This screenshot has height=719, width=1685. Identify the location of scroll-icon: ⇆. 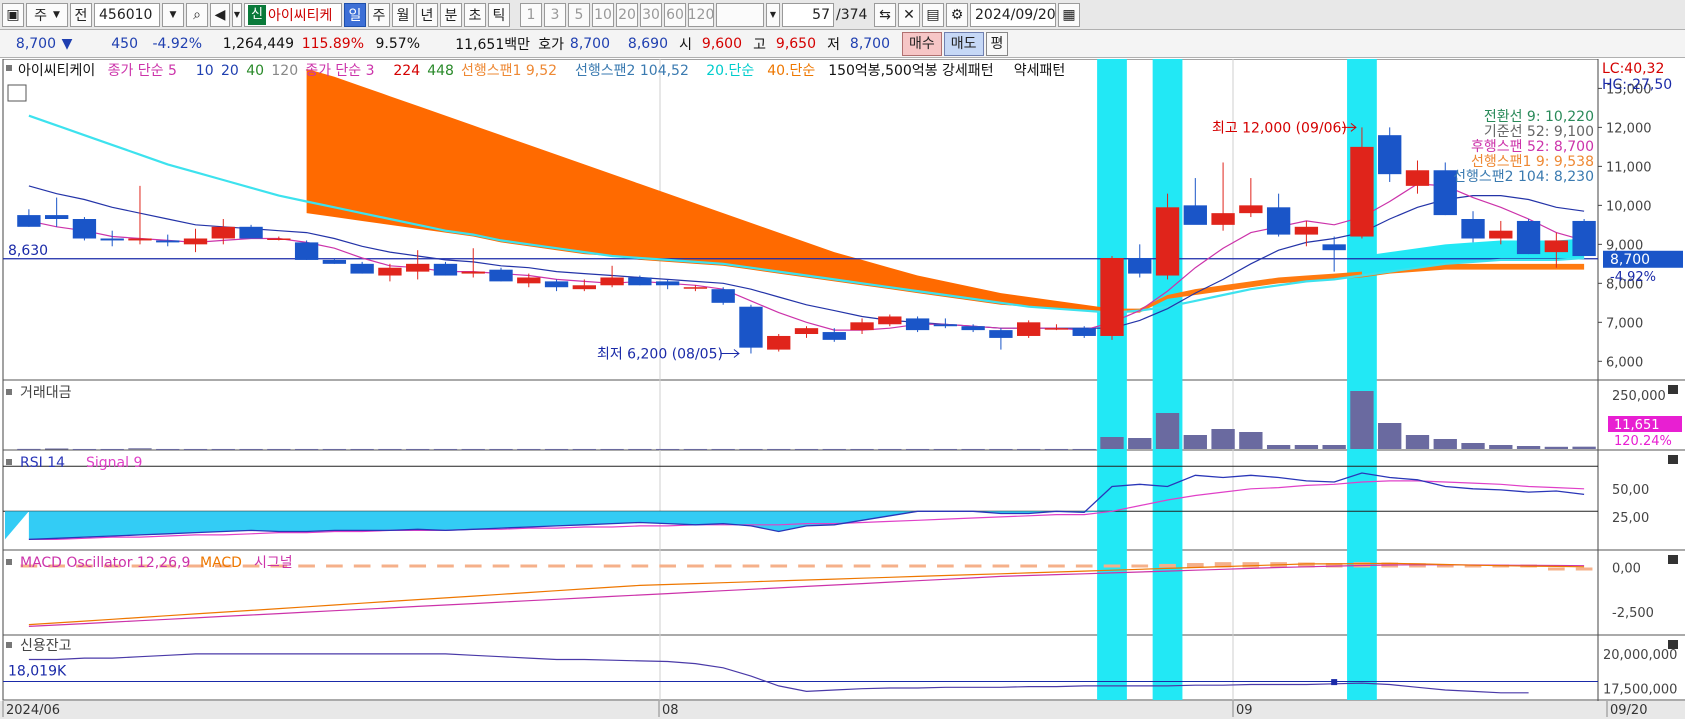
(885, 14).